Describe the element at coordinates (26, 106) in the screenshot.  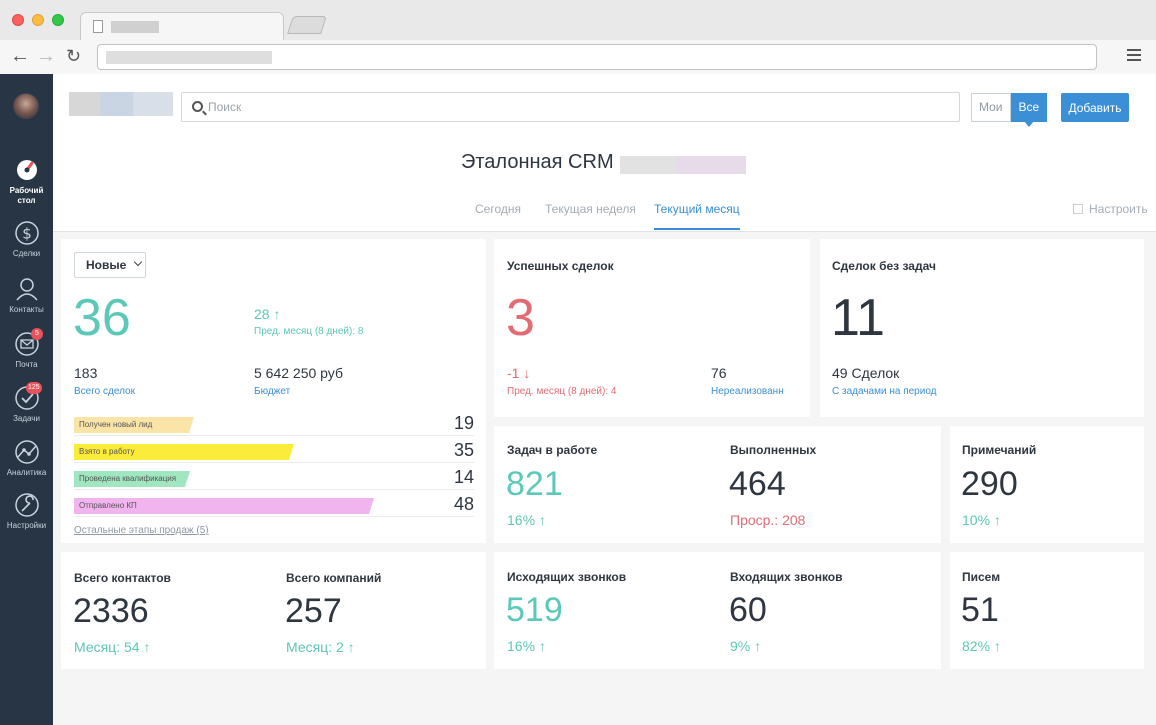
I see `avatar` at that location.